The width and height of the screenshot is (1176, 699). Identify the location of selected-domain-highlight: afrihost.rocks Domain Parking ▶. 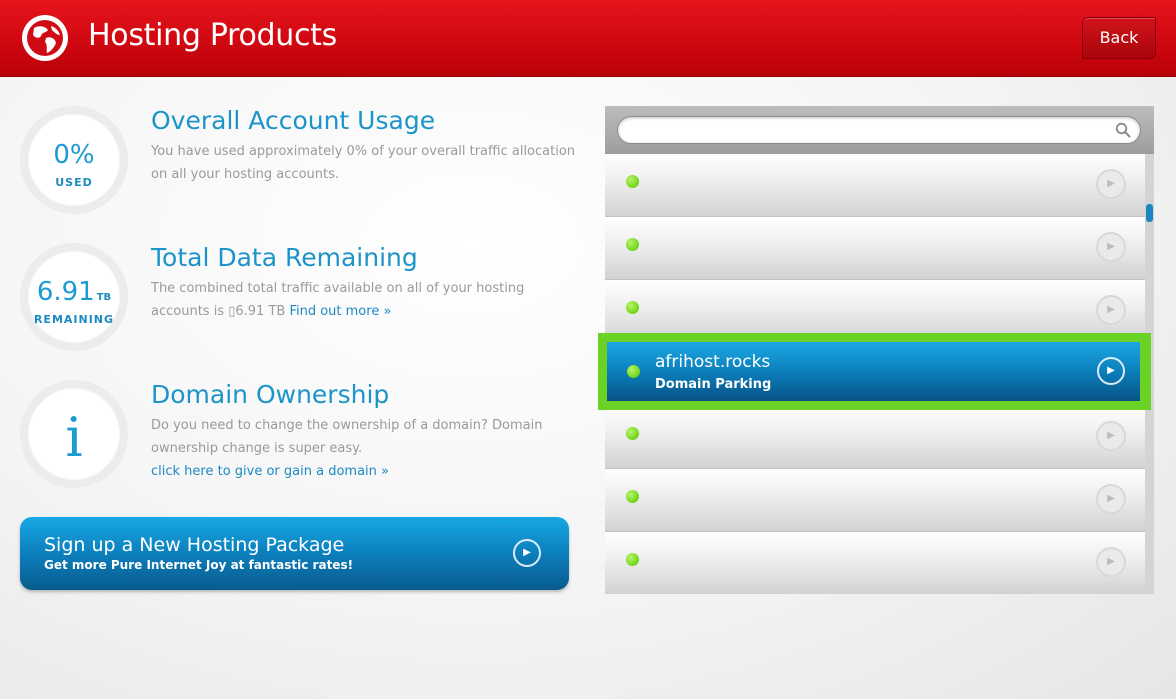
(874, 371).